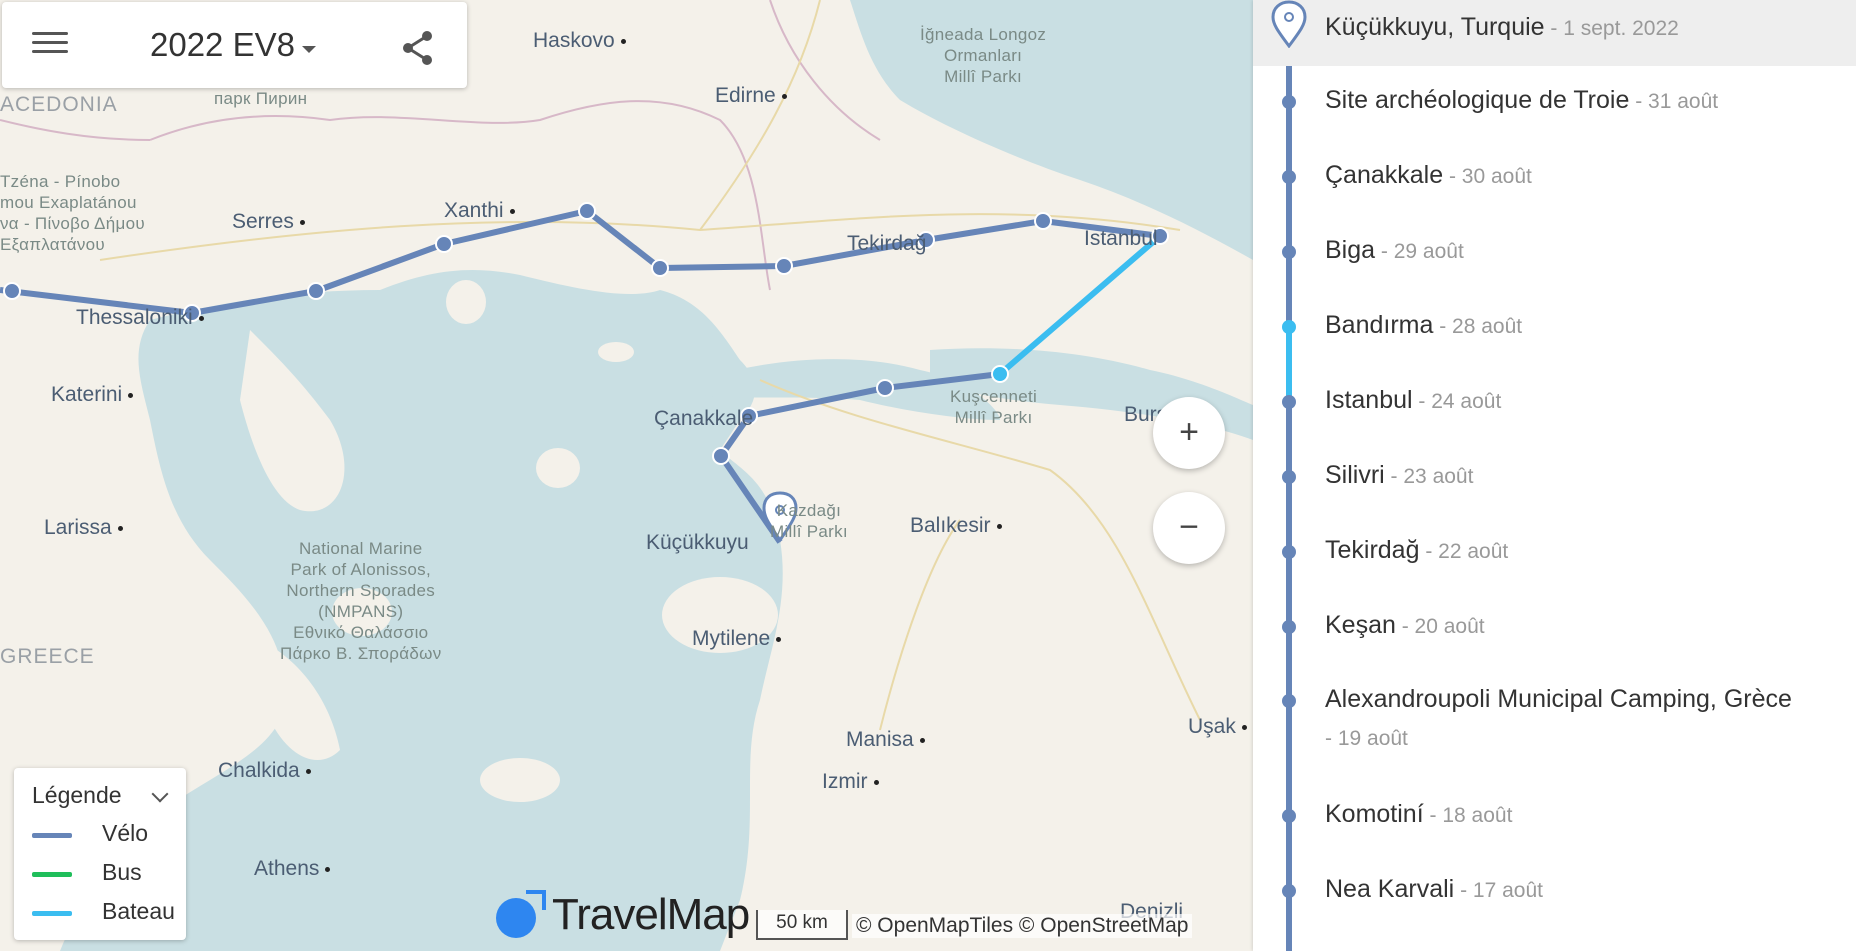  Describe the element at coordinates (1121, 238) in the screenshot. I see `place-label: Istanbul` at that location.